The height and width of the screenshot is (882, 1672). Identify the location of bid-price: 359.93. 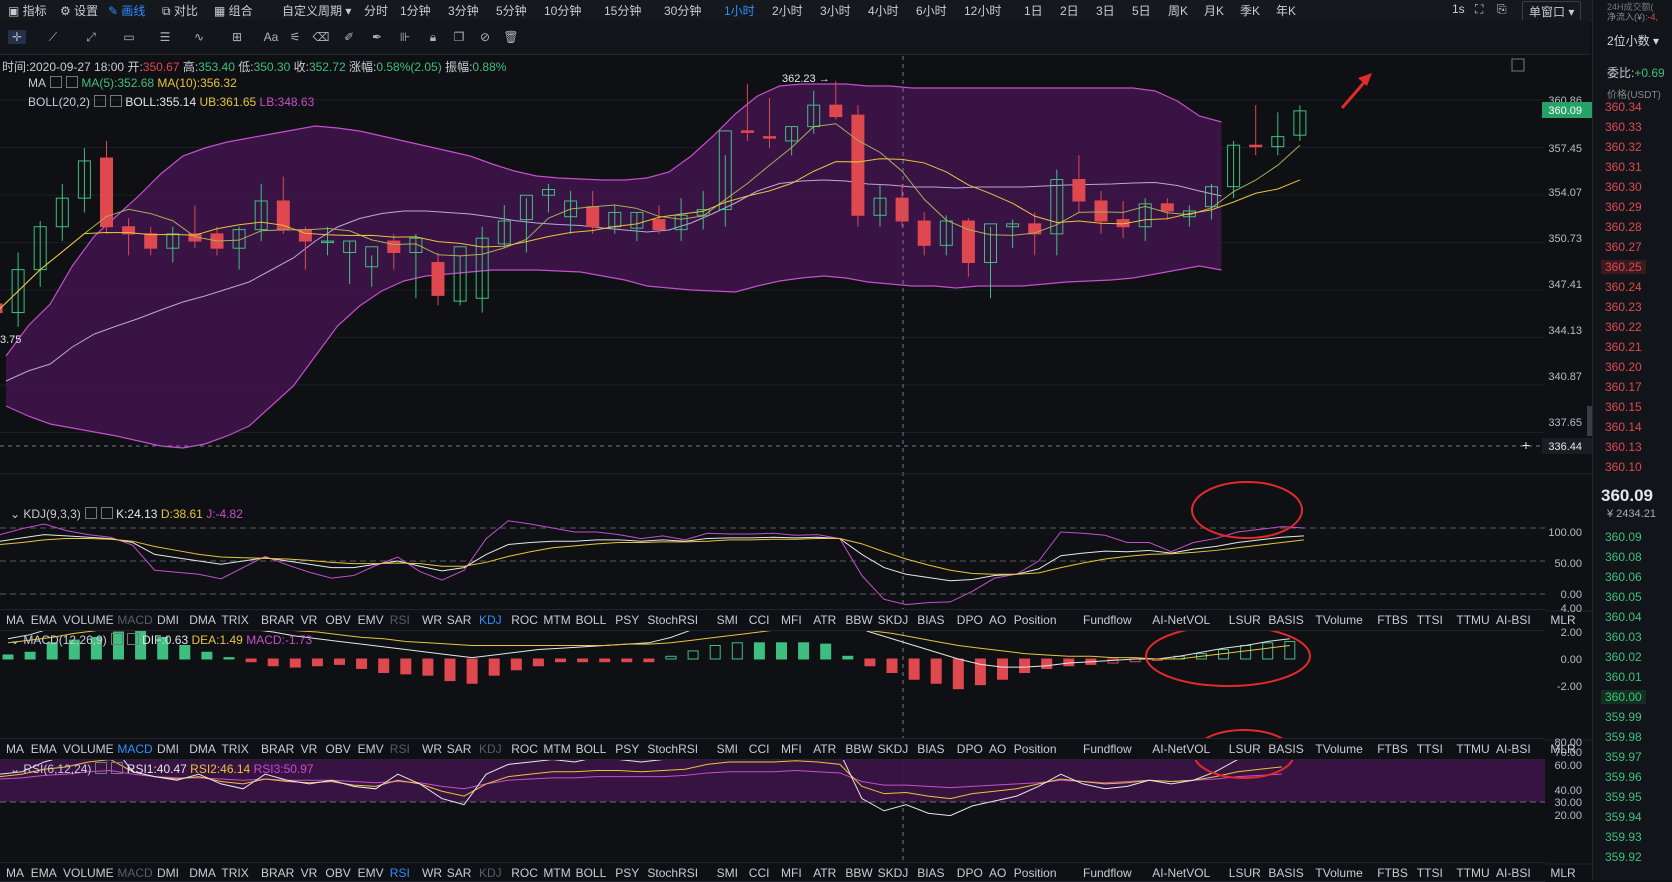
(1623, 837).